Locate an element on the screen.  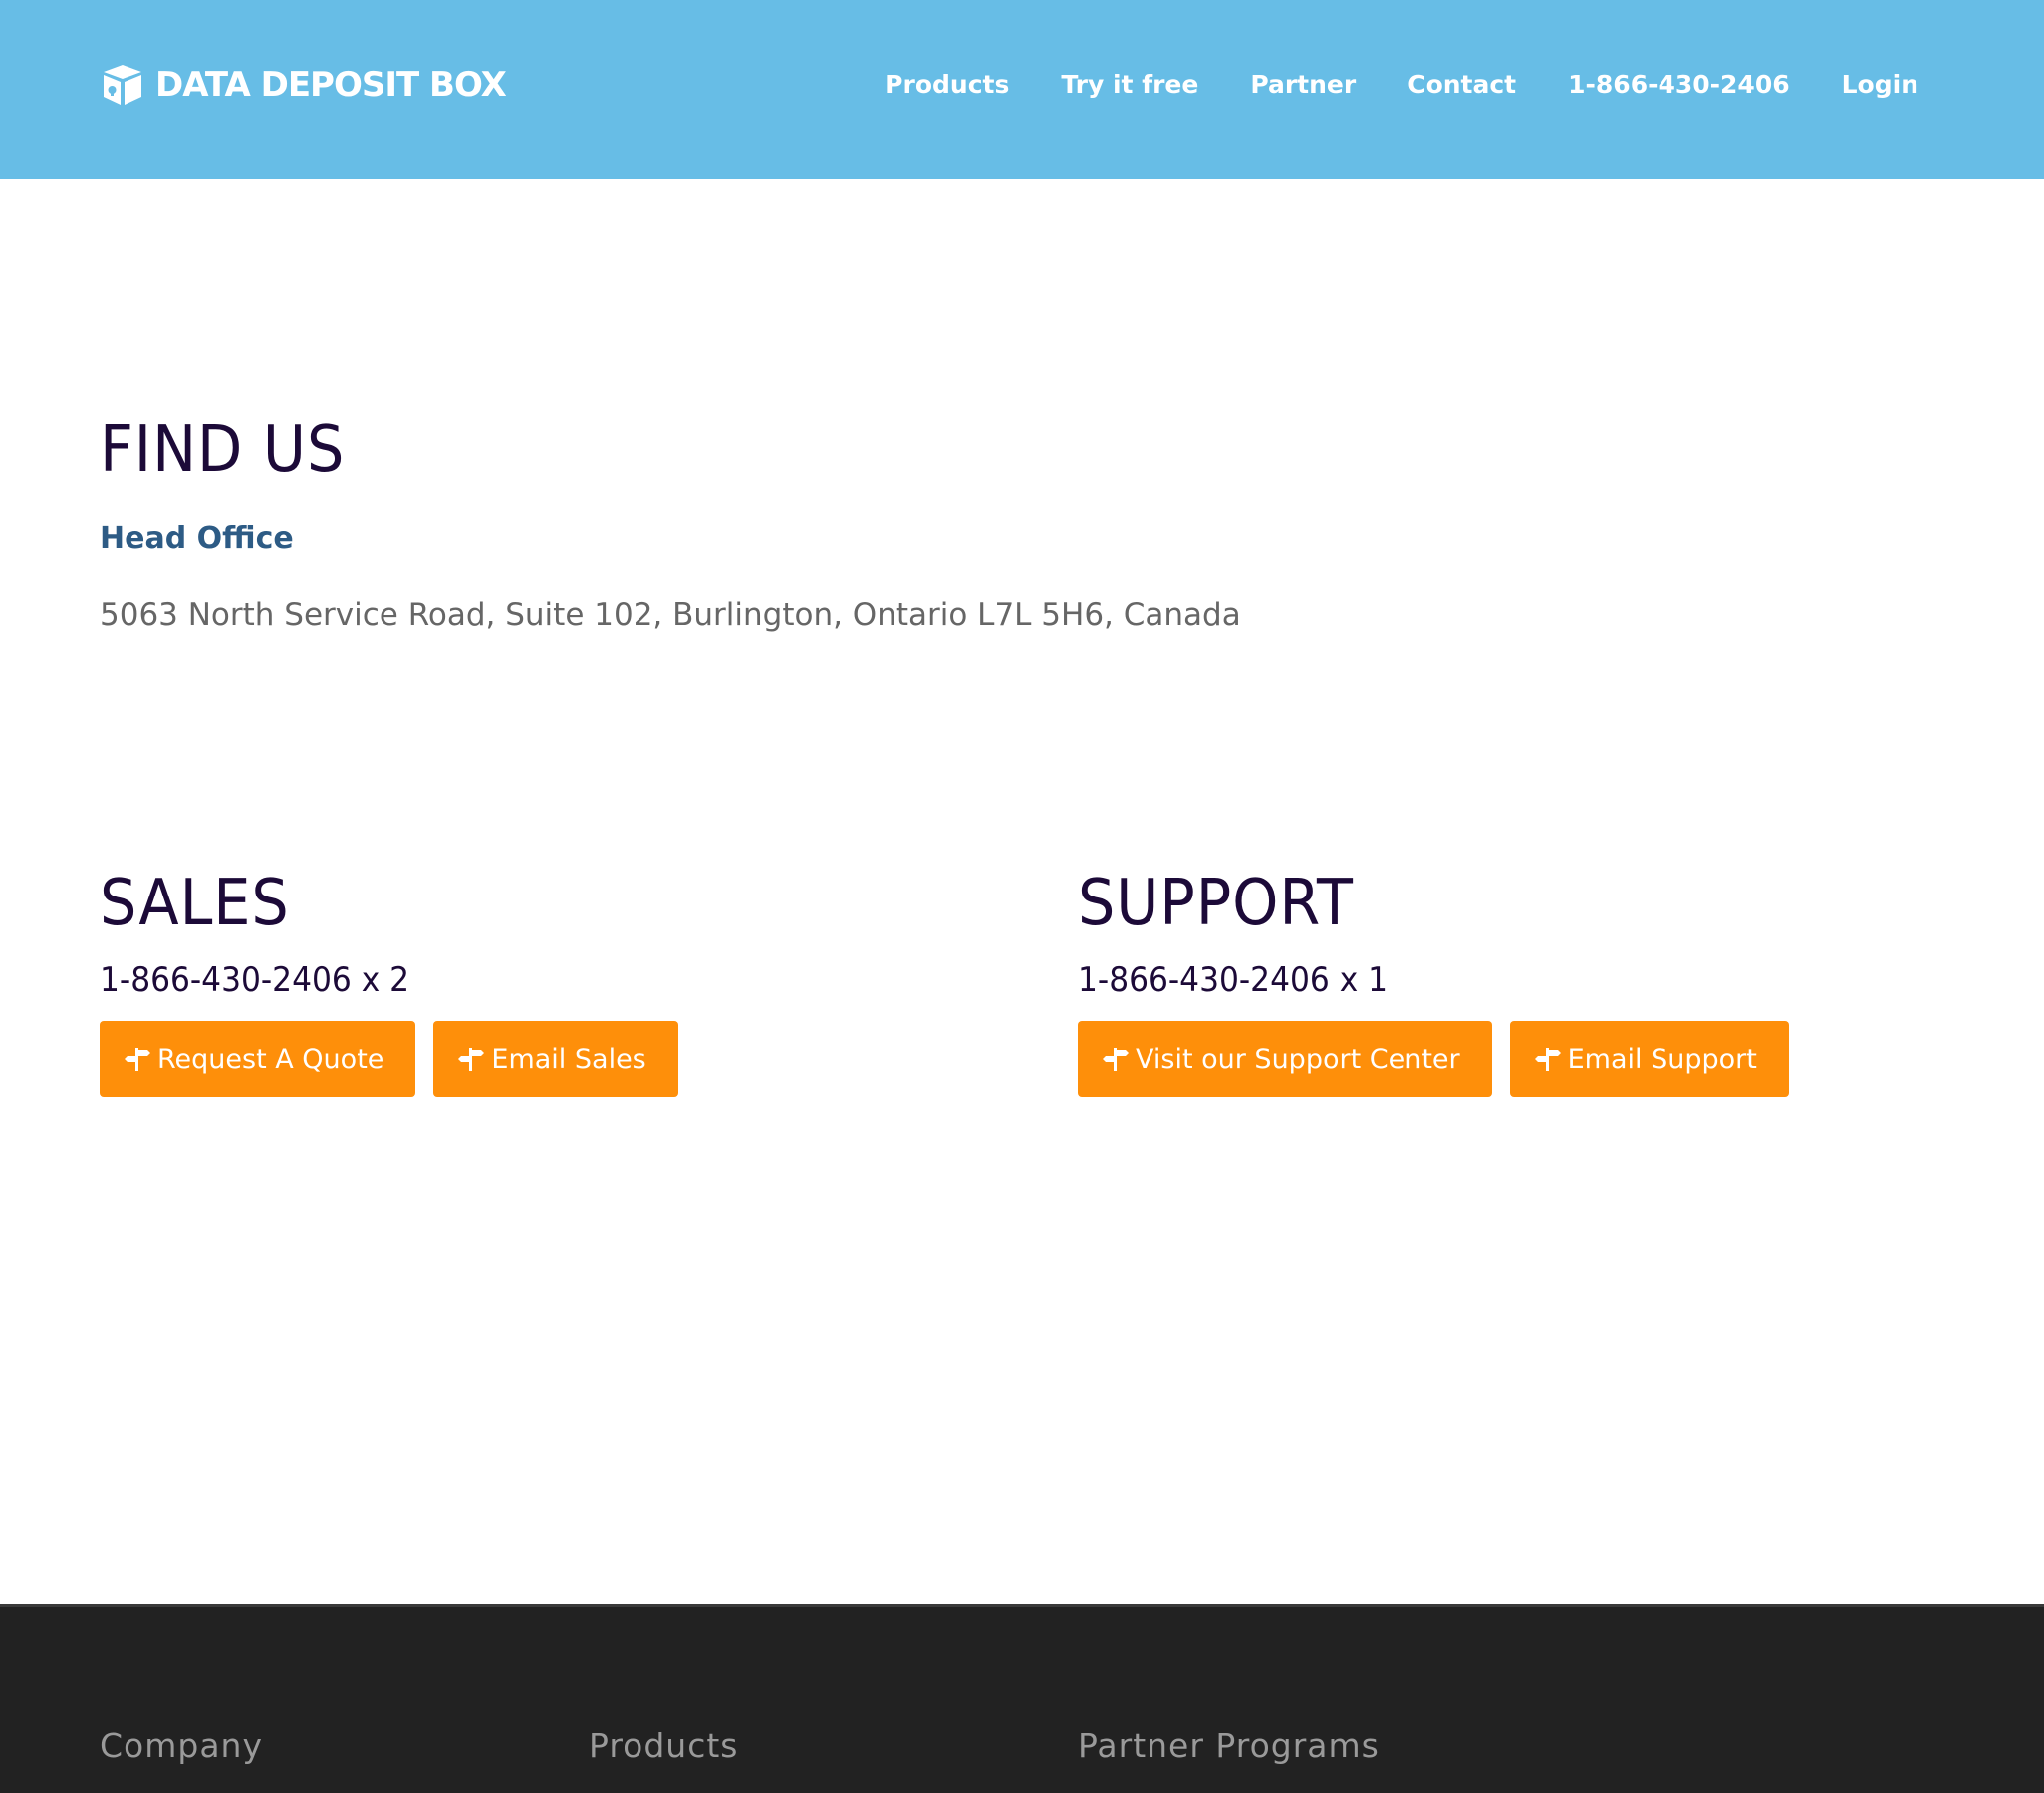
support-title: SUPPORT is located at coordinates (1216, 903).